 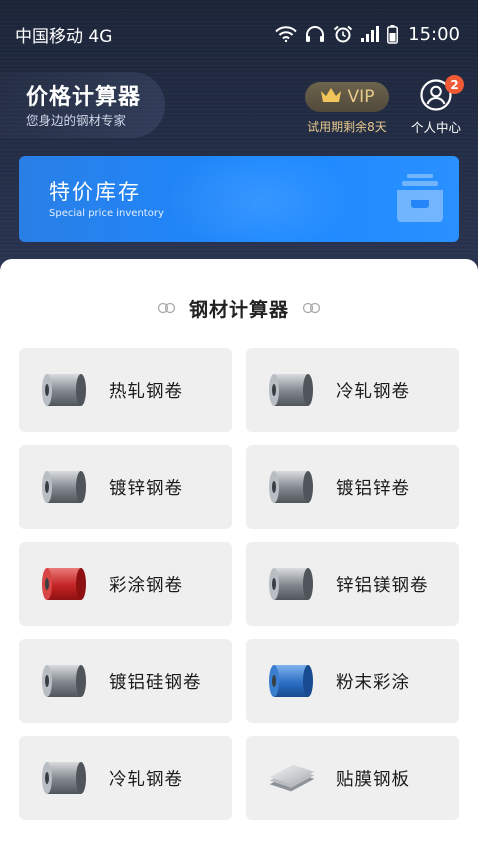 What do you see at coordinates (155, 682) in the screenshot?
I see `calculator-item-label: 镀铝硅钢卷` at bounding box center [155, 682].